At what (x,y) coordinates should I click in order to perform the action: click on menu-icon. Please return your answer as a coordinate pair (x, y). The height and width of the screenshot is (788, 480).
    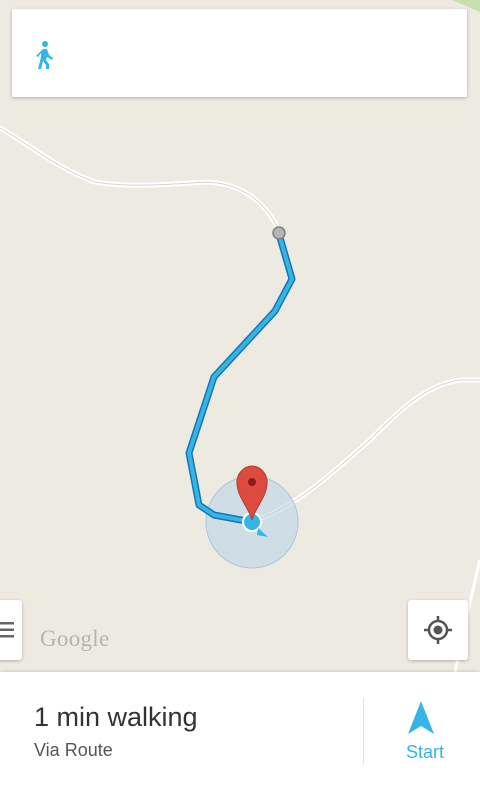
    Looking at the image, I should click on (7, 630).